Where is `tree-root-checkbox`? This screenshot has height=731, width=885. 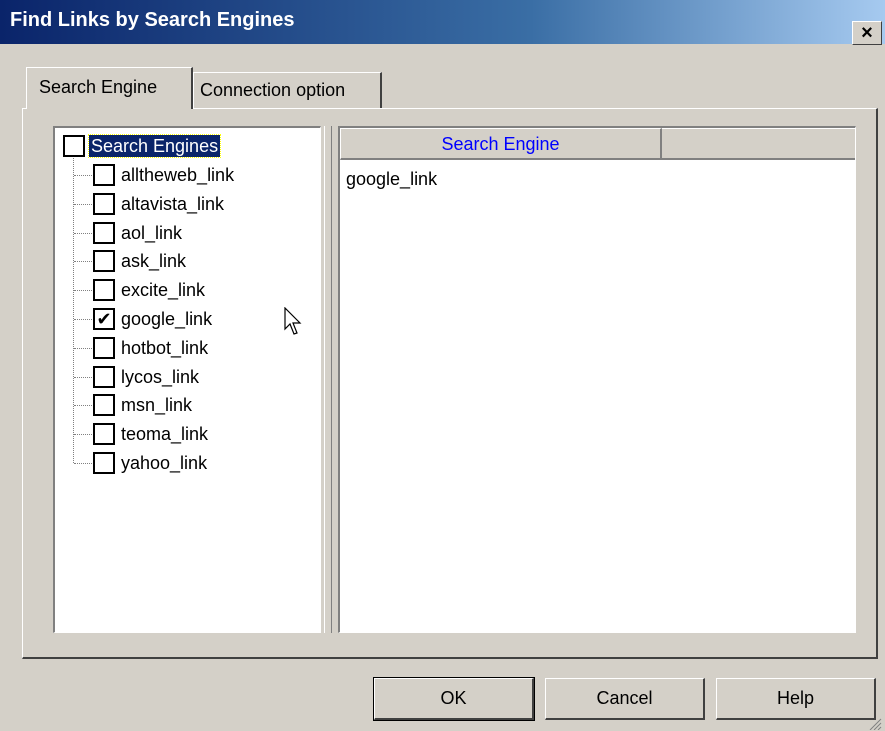 tree-root-checkbox is located at coordinates (74, 146).